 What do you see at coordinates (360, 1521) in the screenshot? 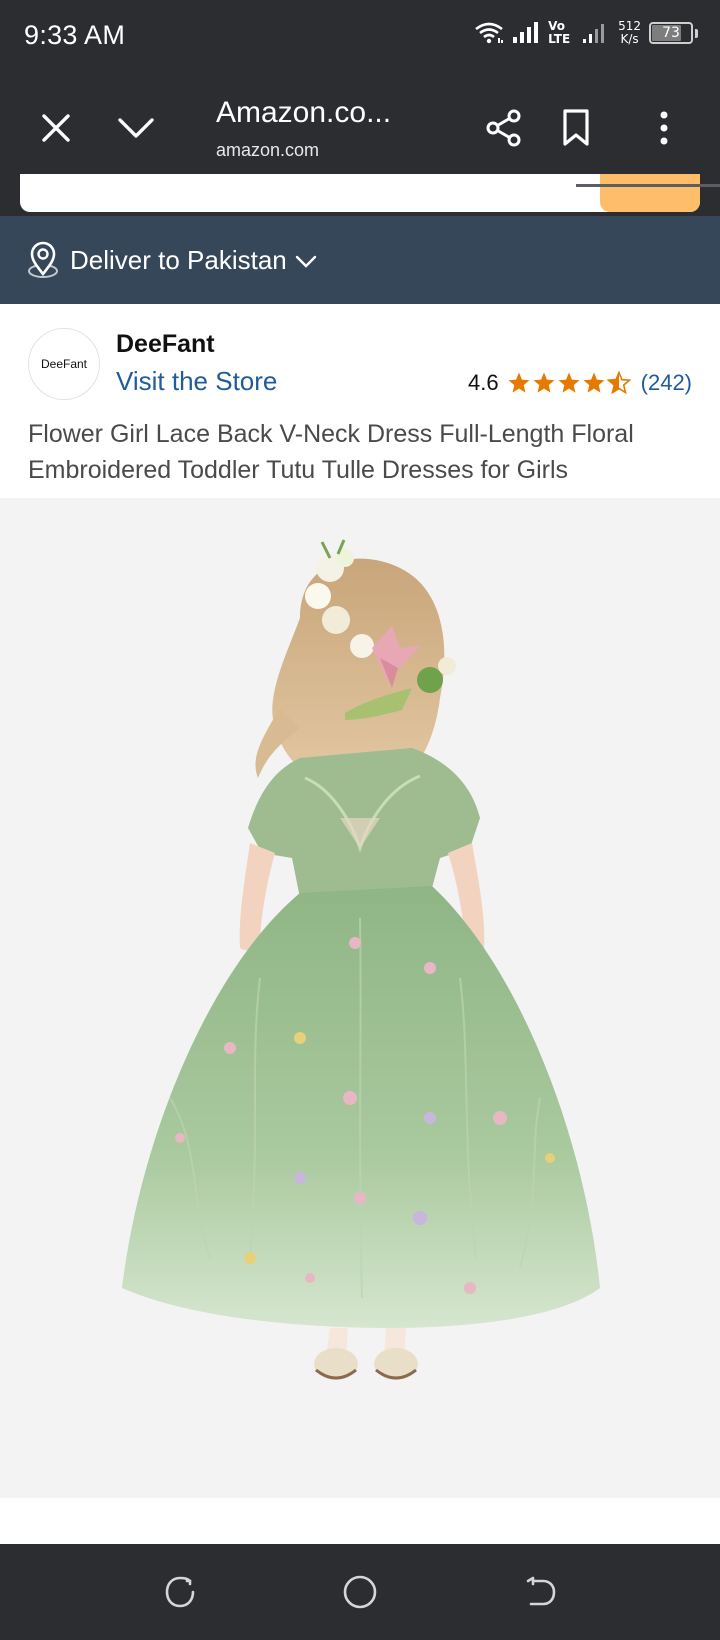
I see `below-image-area` at bounding box center [360, 1521].